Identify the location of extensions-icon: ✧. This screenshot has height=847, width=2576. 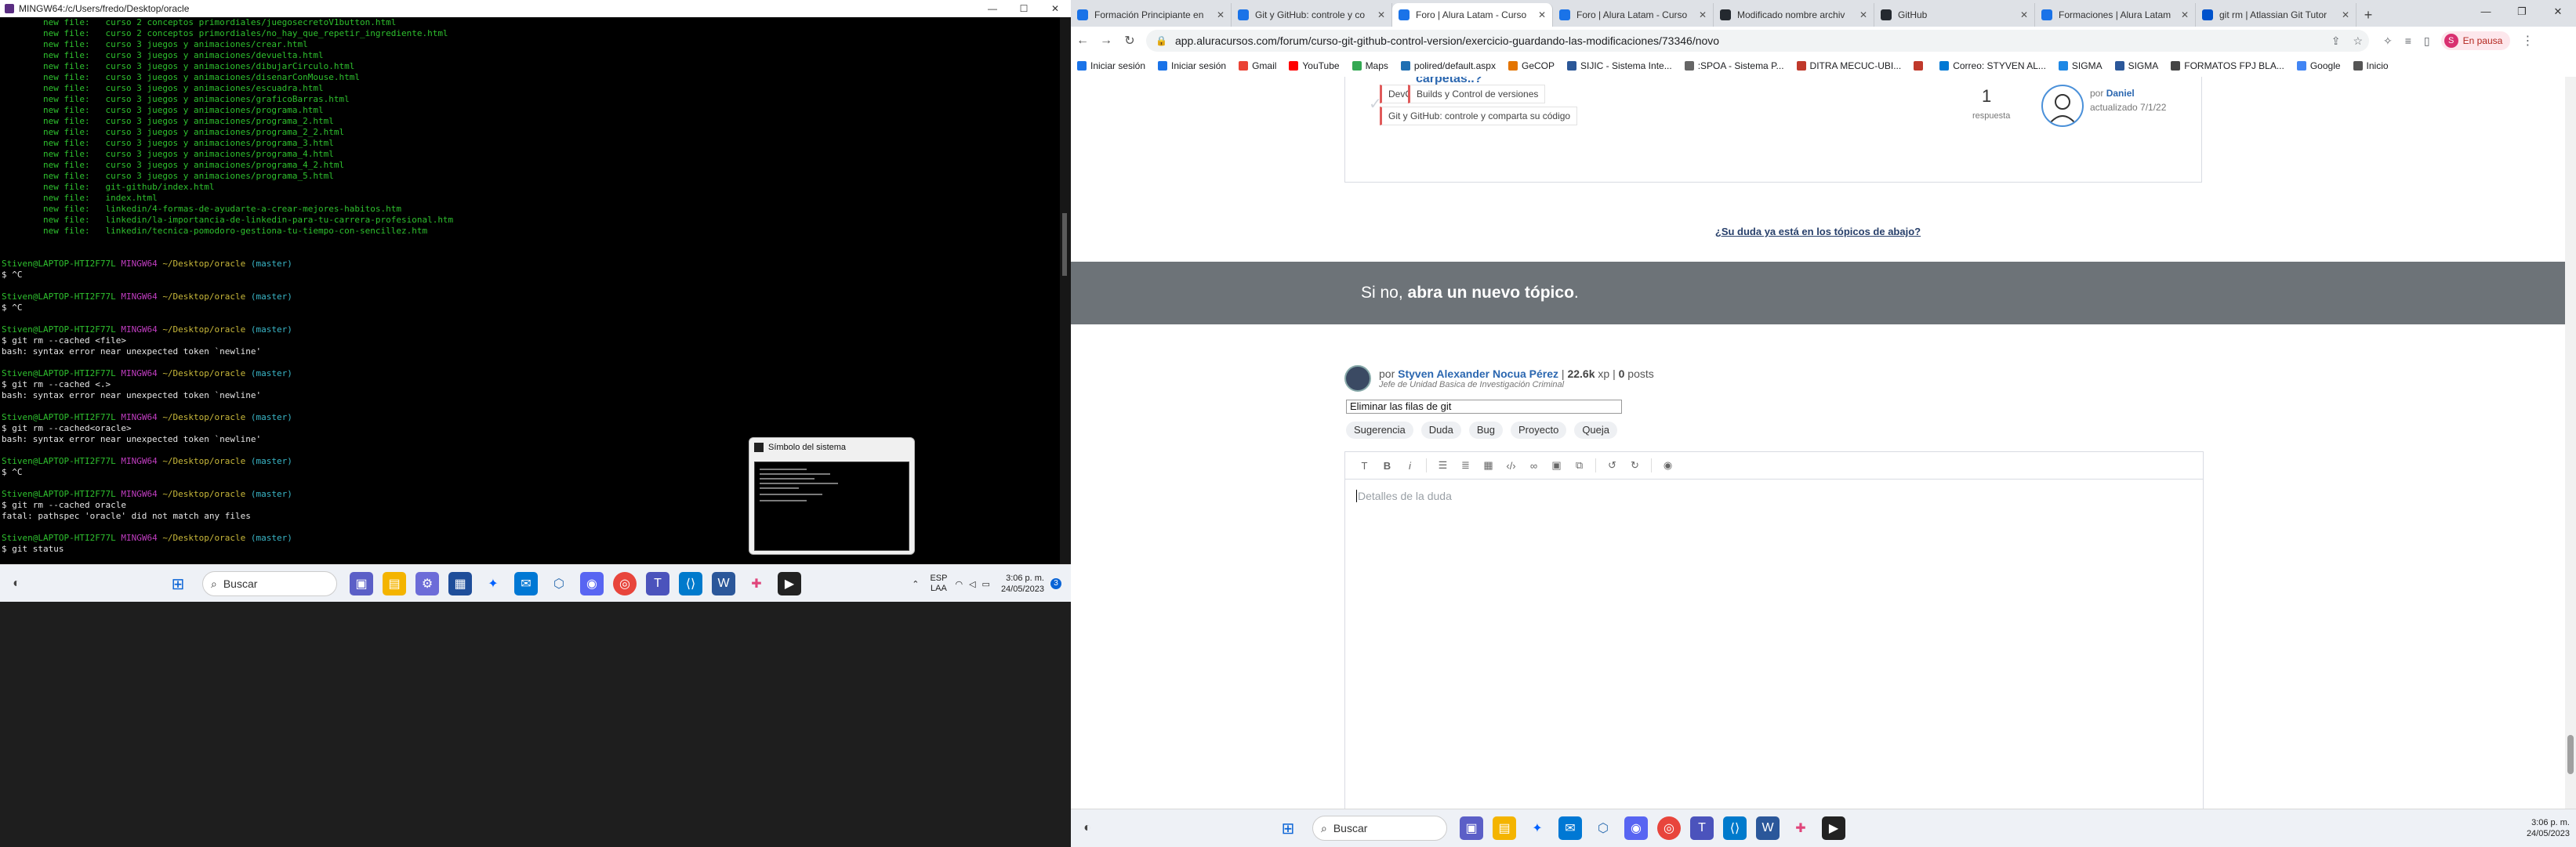
(2388, 41).